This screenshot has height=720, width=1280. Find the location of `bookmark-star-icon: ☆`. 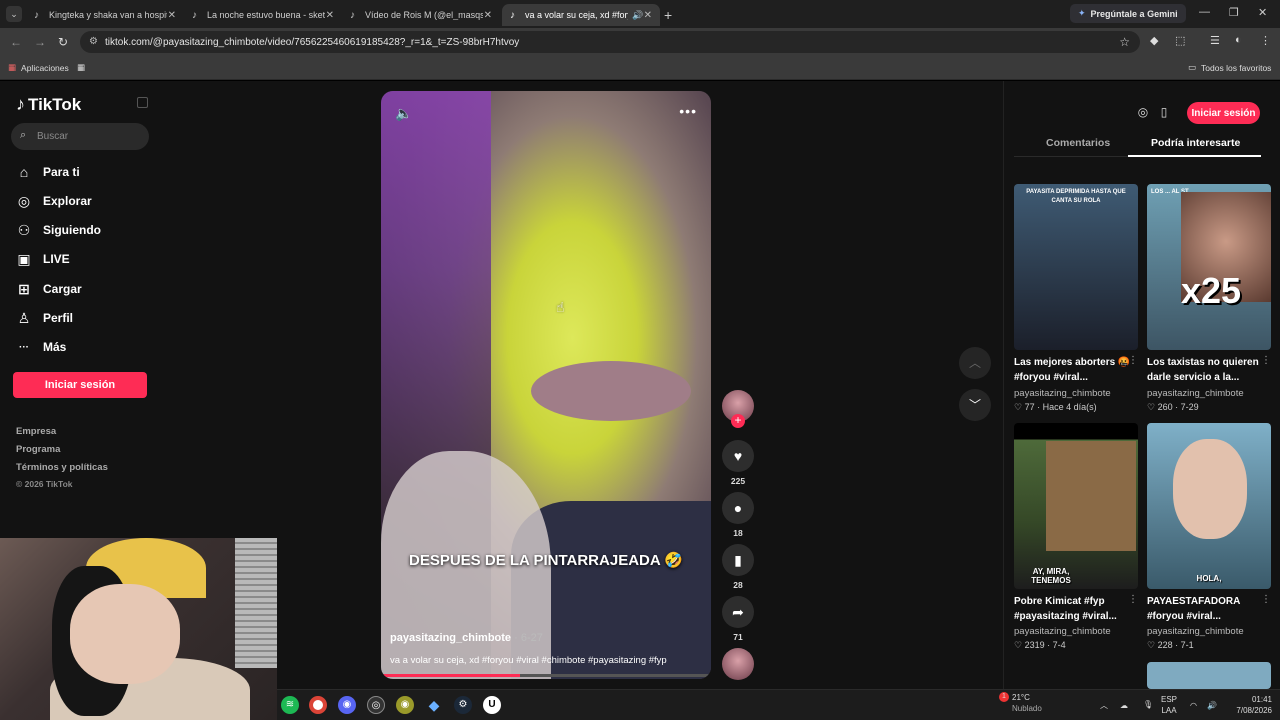

bookmark-star-icon: ☆ is located at coordinates (1124, 42).